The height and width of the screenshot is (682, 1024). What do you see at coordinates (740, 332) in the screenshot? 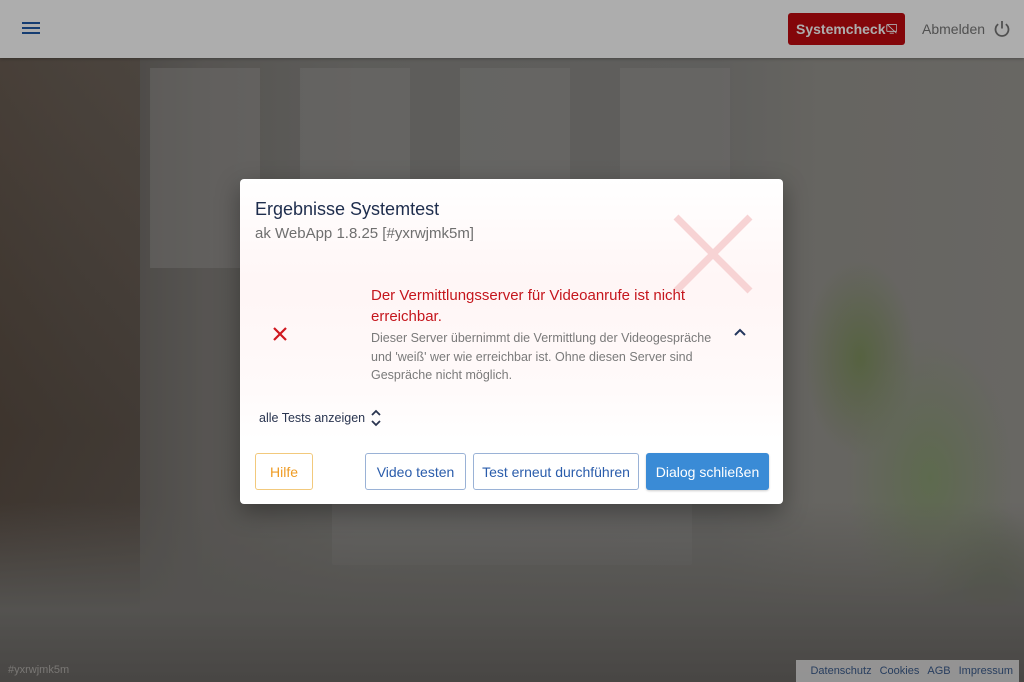
I see `chevron-up-icon` at bounding box center [740, 332].